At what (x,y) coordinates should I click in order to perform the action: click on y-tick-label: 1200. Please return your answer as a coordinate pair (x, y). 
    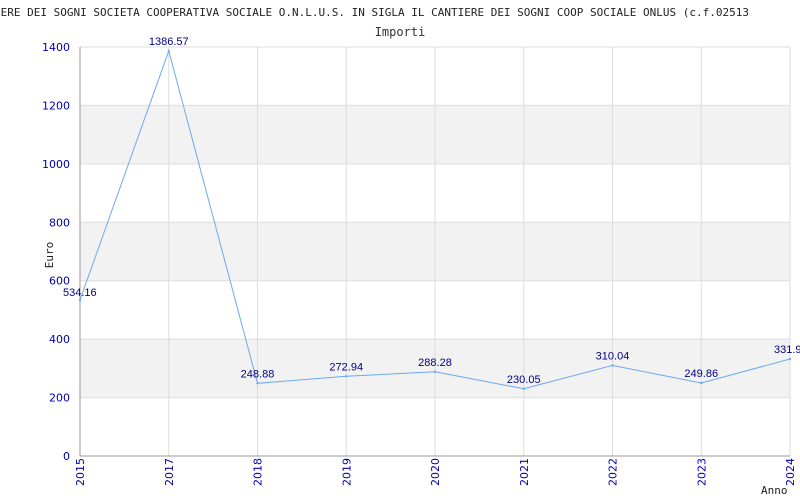
    Looking at the image, I should click on (56, 105).